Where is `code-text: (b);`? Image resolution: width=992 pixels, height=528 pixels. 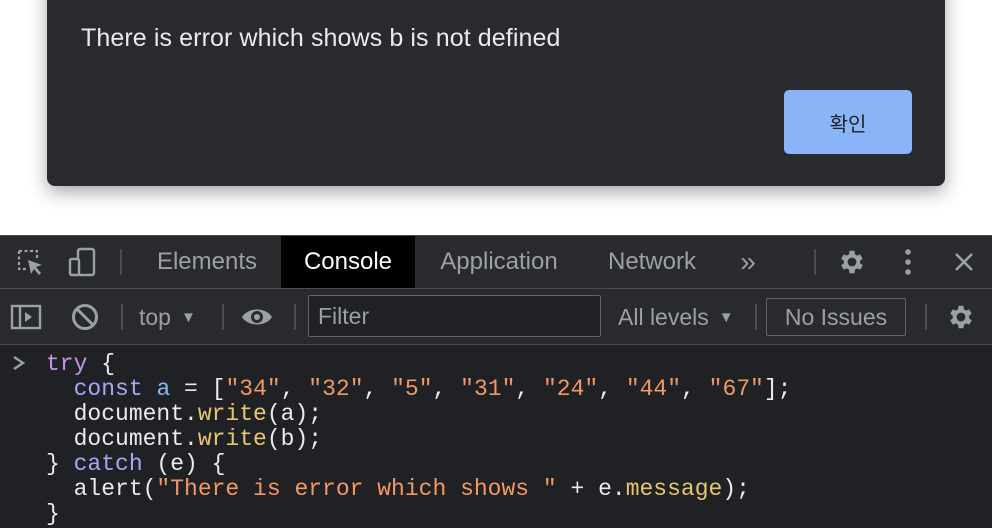
code-text: (b); is located at coordinates (294, 439).